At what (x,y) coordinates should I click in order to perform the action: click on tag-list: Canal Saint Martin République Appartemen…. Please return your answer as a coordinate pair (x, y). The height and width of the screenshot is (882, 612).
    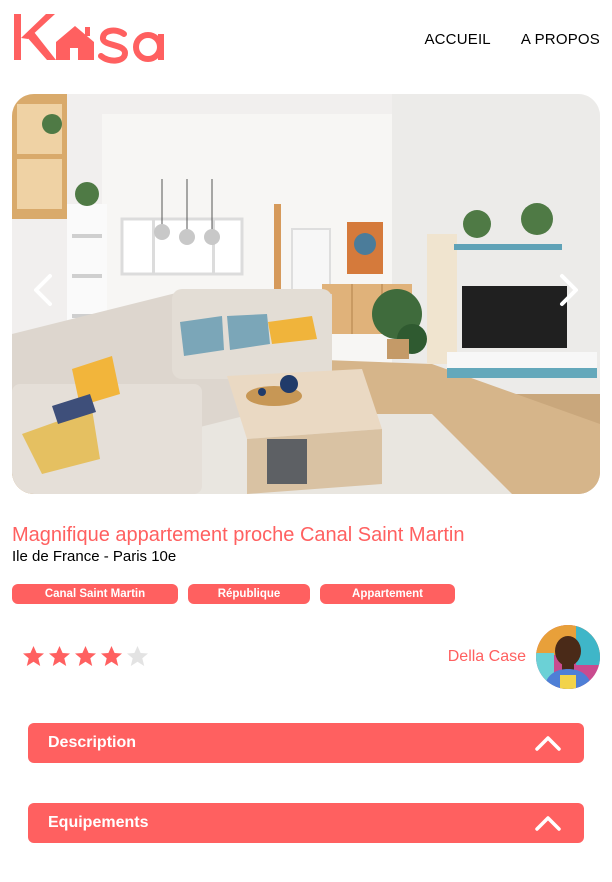
    Looking at the image, I should click on (233, 594).